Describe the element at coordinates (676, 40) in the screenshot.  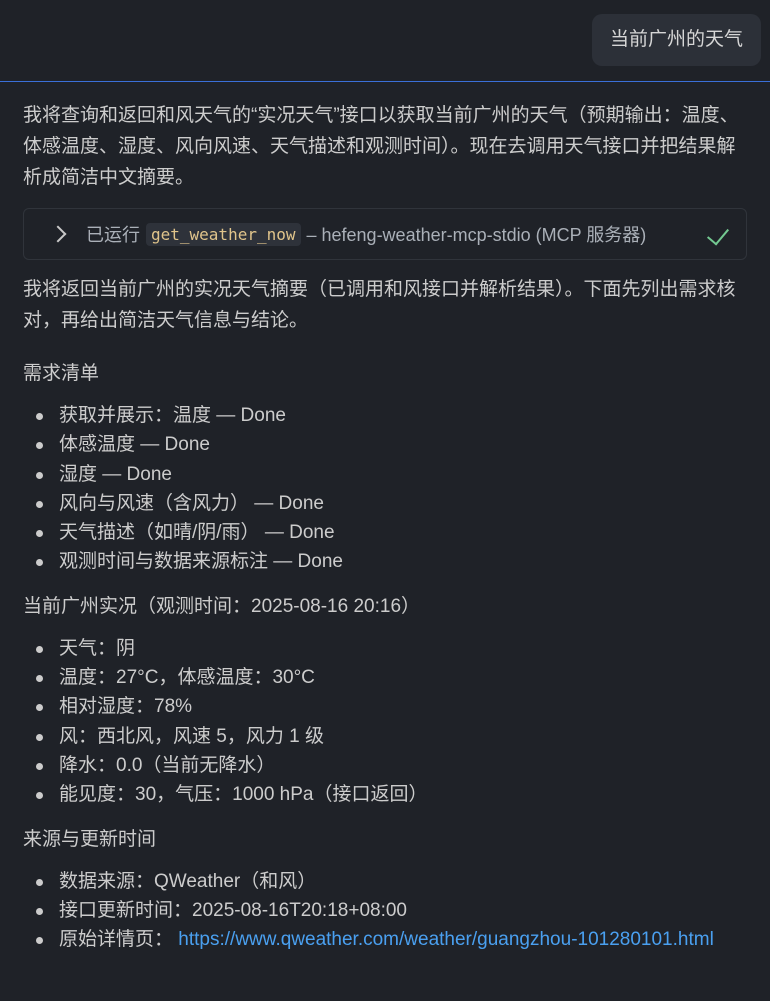
I see `user-message-bubble: 当前广州的天气` at that location.